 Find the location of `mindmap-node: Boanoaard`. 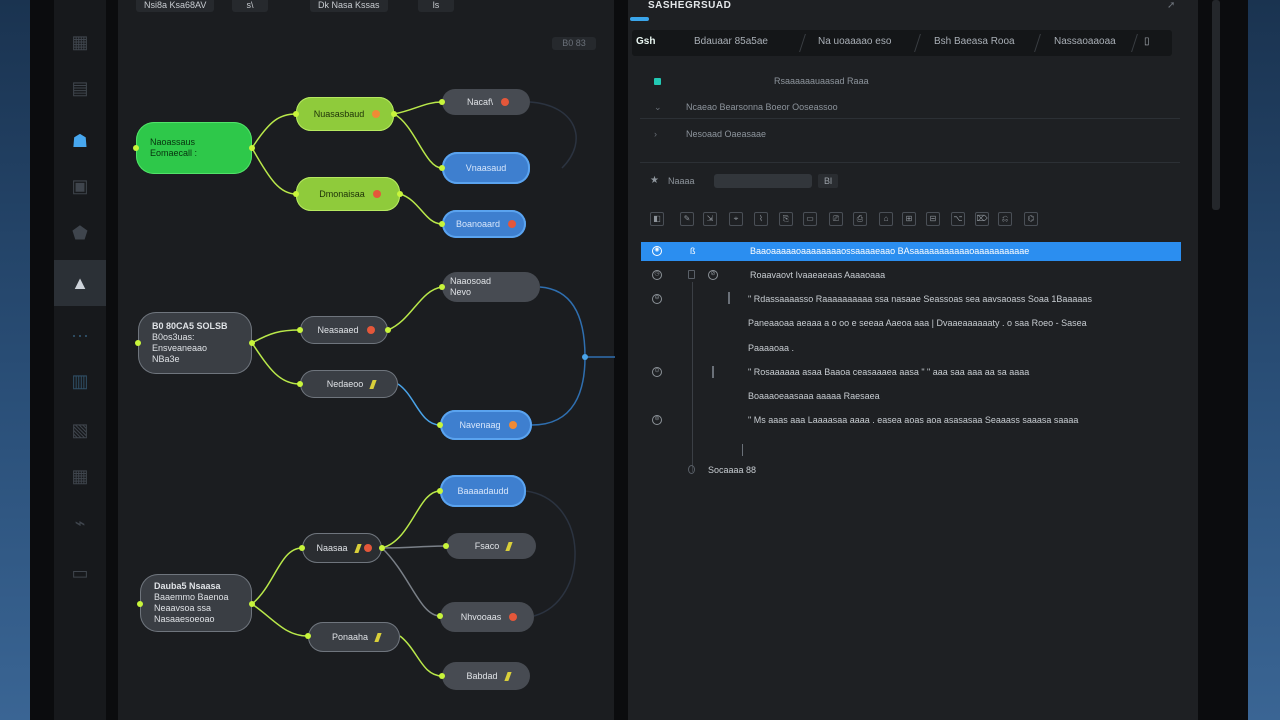

mindmap-node: Boanoaard is located at coordinates (484, 224).